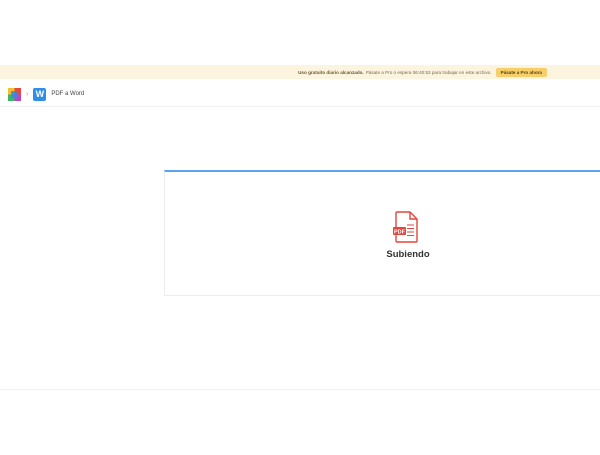 The image size is (600, 455). I want to click on footer-divider, so click(300, 389).